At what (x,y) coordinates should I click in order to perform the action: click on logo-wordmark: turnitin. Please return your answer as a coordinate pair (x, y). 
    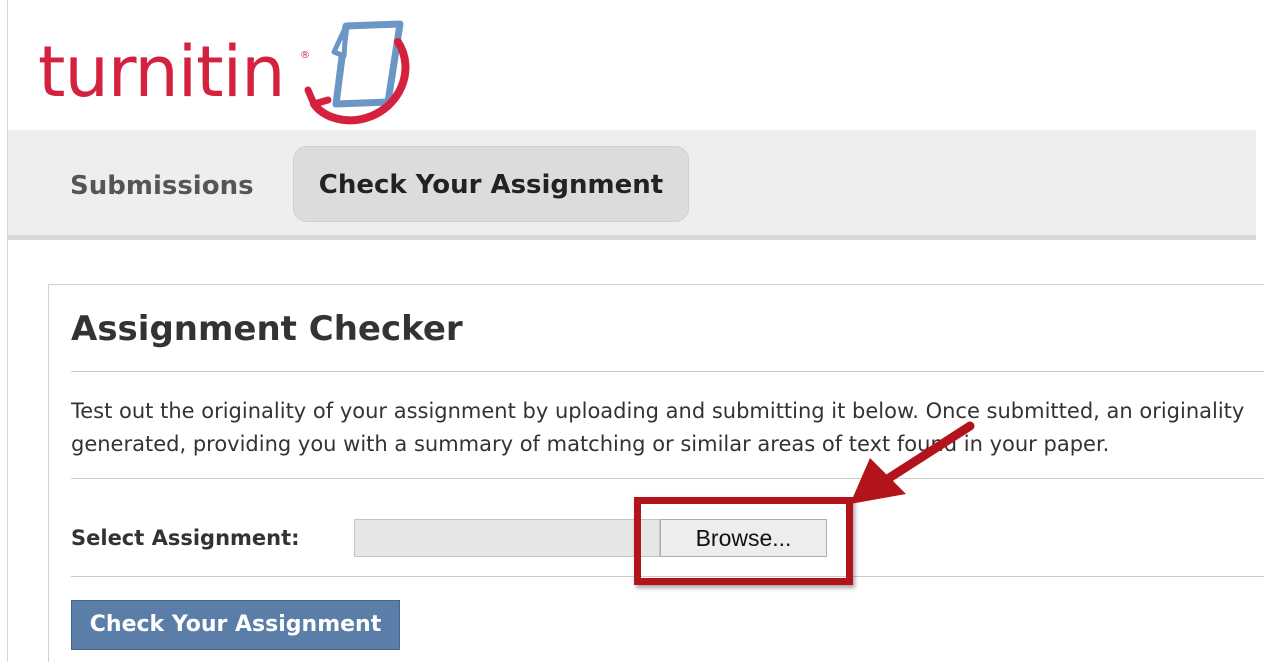
    Looking at the image, I should click on (161, 72).